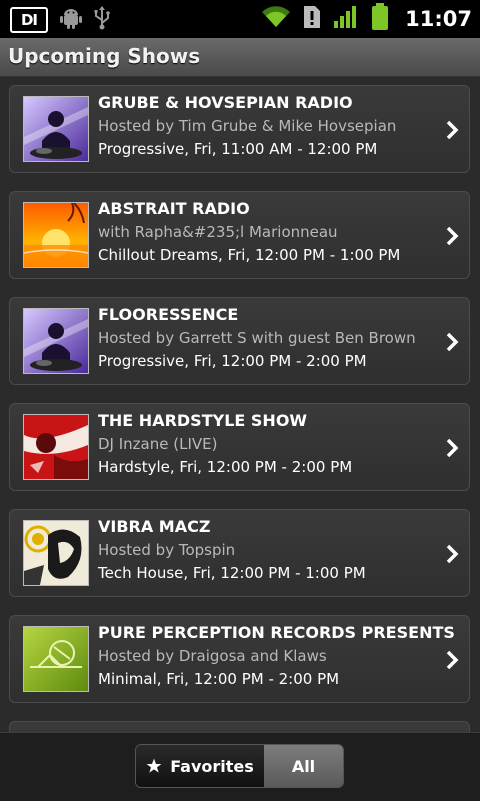  I want to click on show-host: Hosted by Draigosa and Klaws, so click(212, 656).